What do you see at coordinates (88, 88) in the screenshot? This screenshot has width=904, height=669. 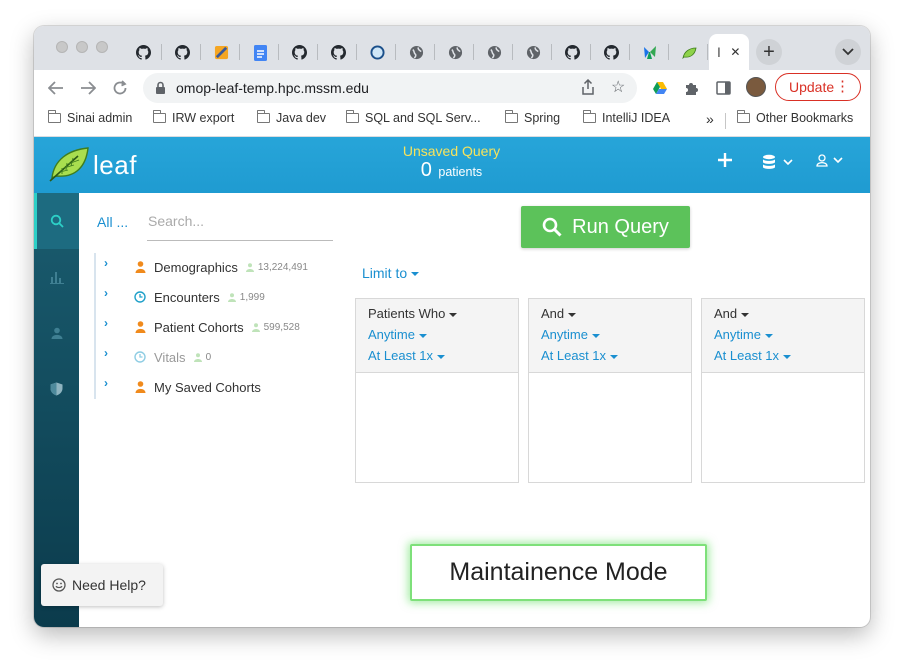 I see `forward-button` at bounding box center [88, 88].